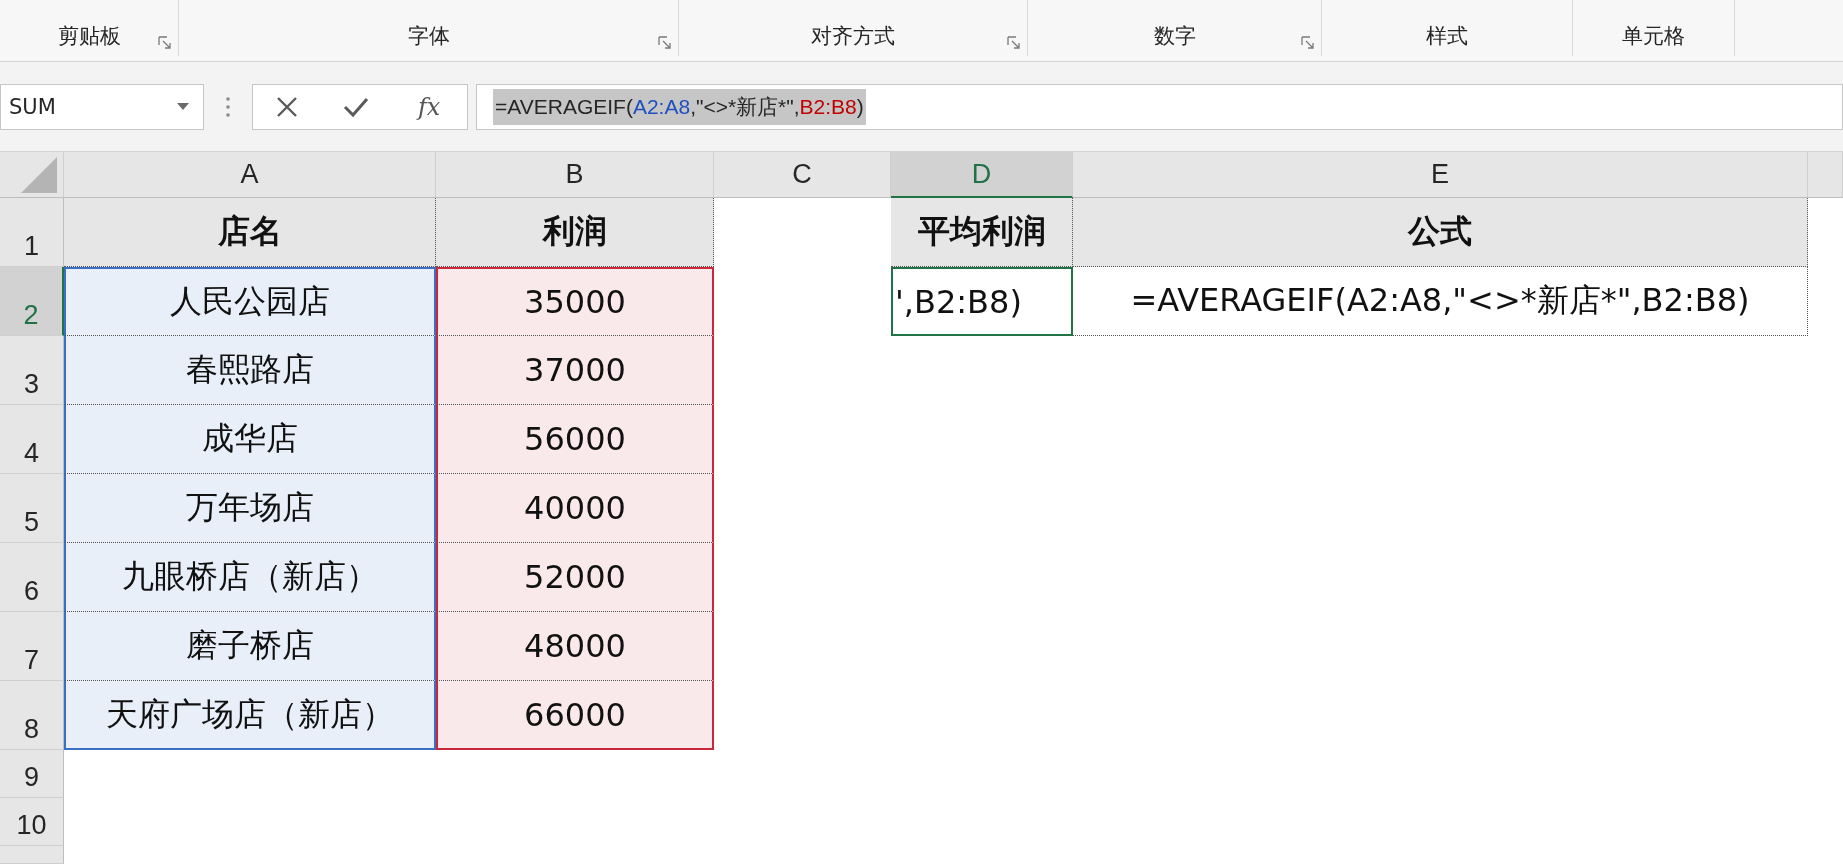  I want to click on formula-input: =AVERAGEIF(A2:A8,"<>*新店*",B2:B8), so click(679, 106).